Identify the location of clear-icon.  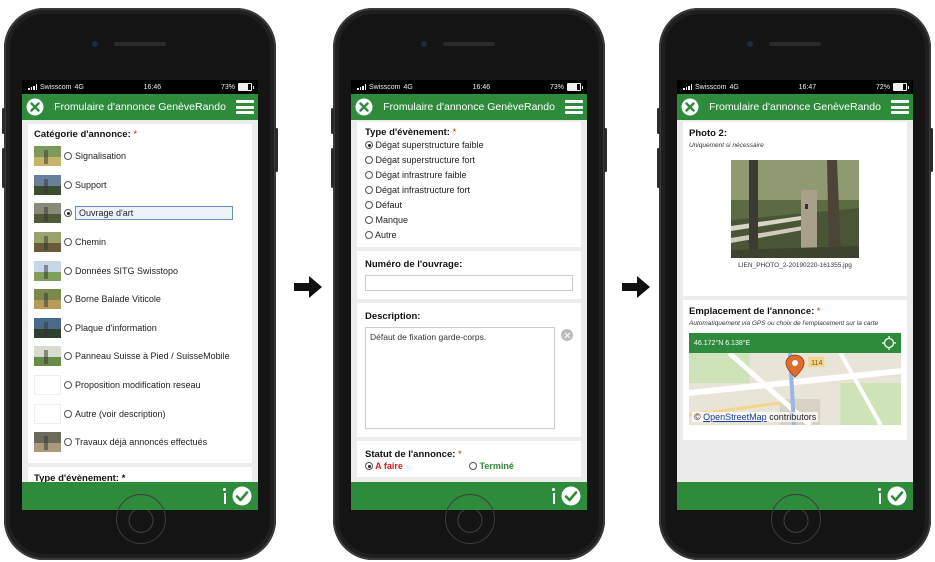
(567, 335).